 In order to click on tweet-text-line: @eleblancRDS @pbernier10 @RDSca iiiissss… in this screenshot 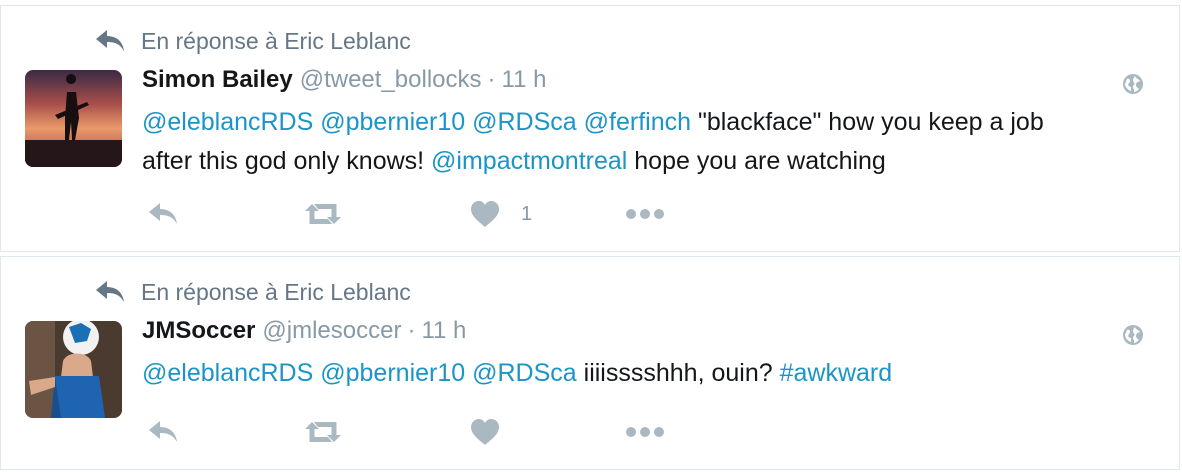, I will do `click(652, 373)`.